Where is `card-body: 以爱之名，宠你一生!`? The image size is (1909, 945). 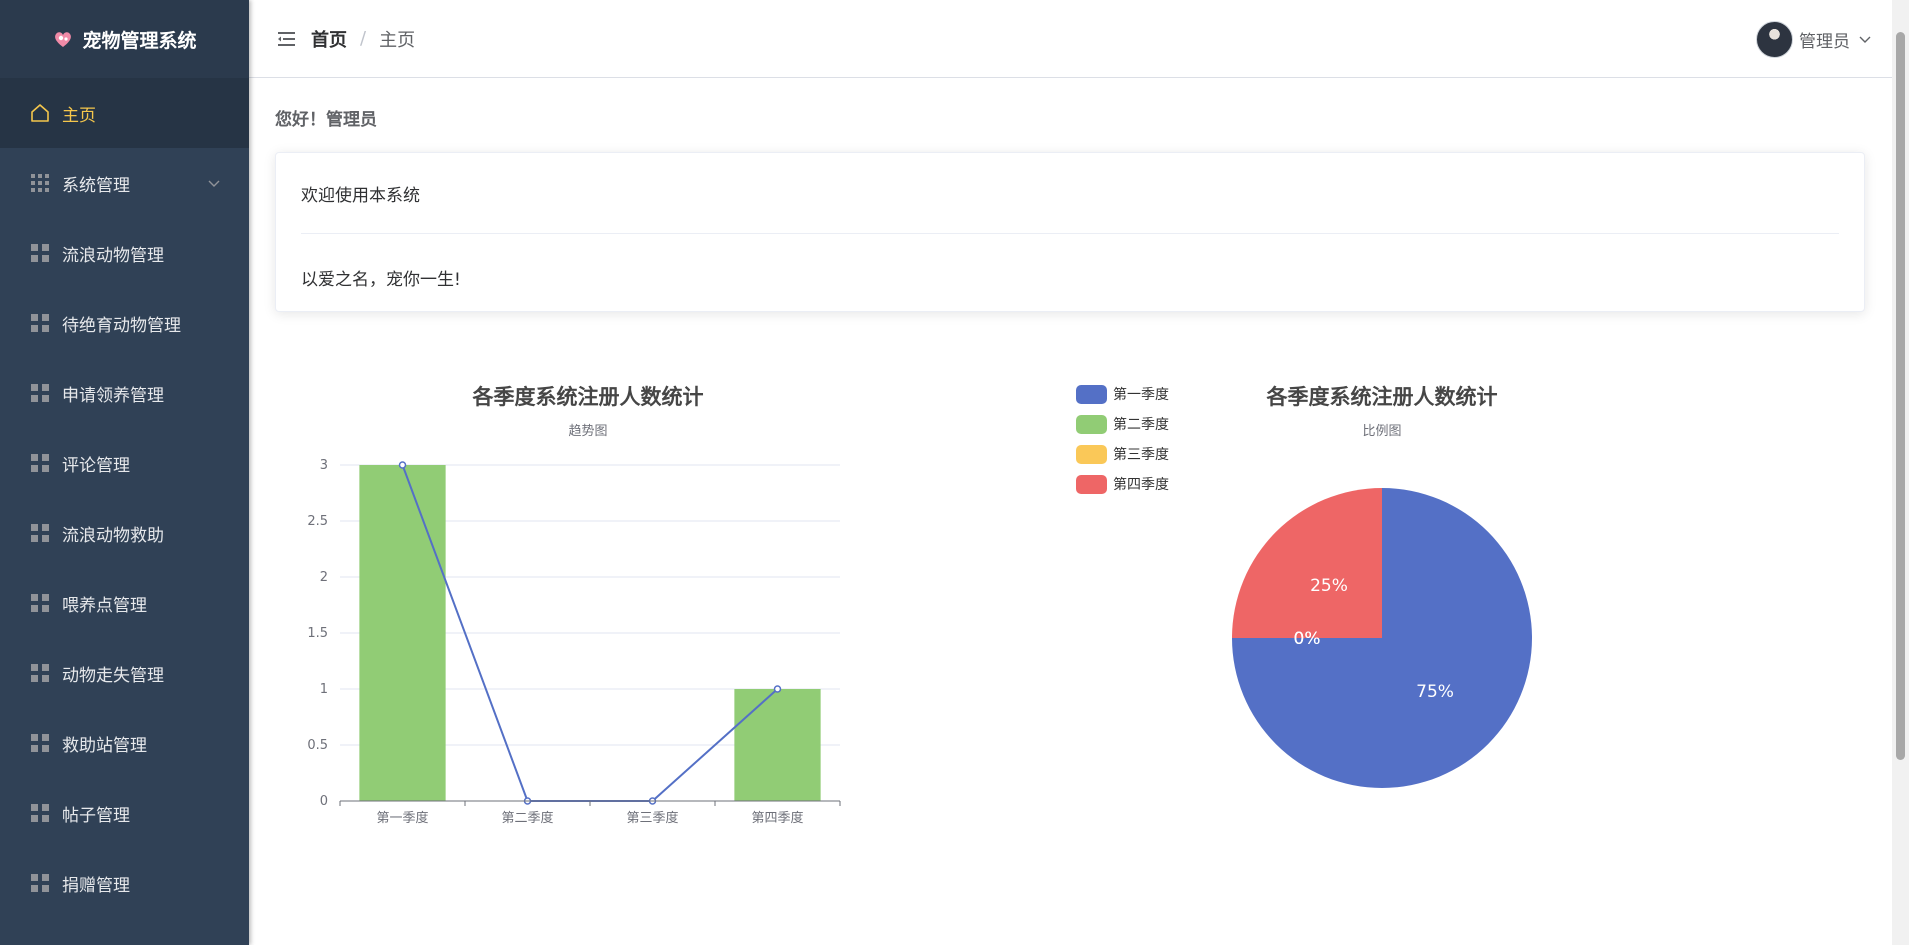 card-body: 以爱之名，宠你一生! is located at coordinates (381, 280).